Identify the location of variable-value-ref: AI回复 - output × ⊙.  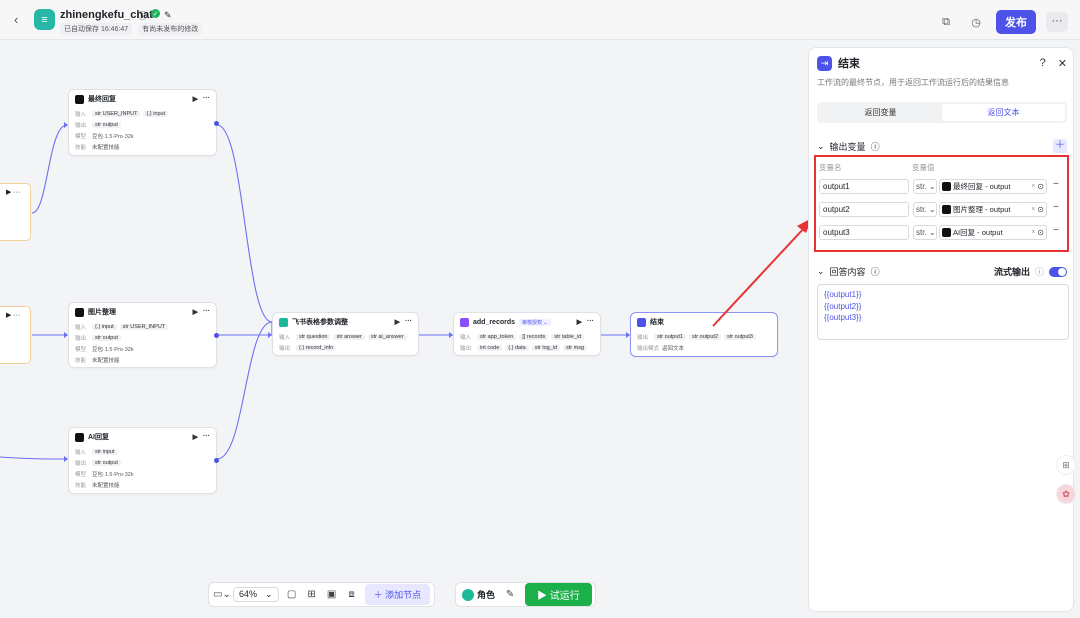
(993, 232).